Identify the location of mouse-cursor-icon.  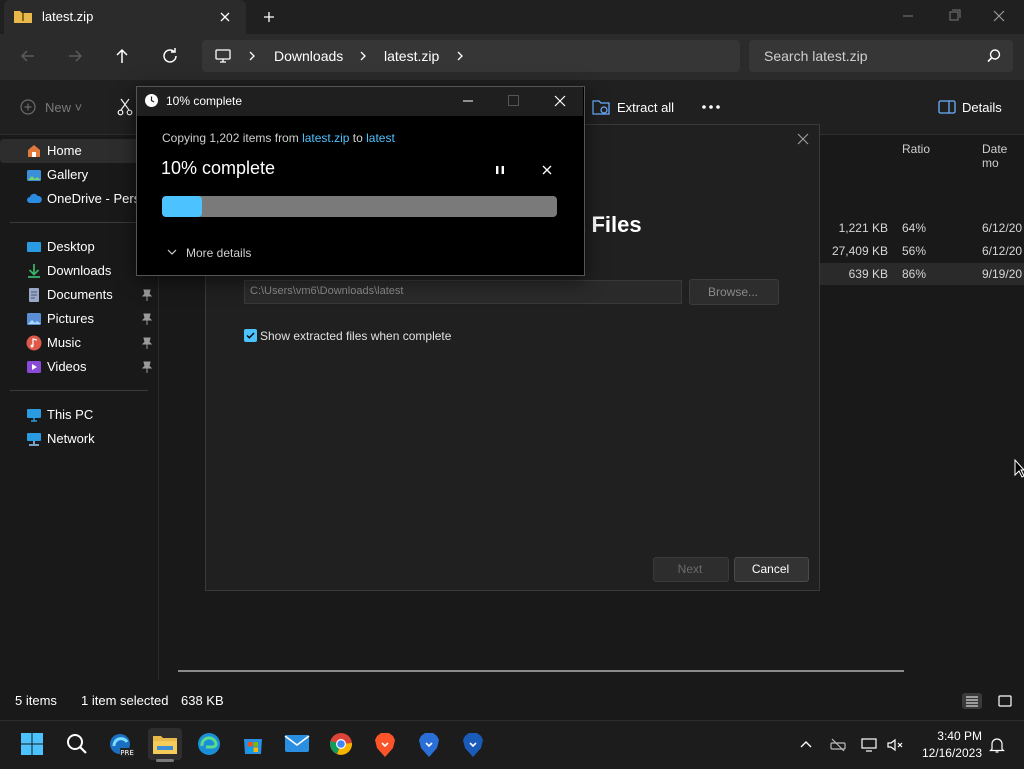
(1019, 469).